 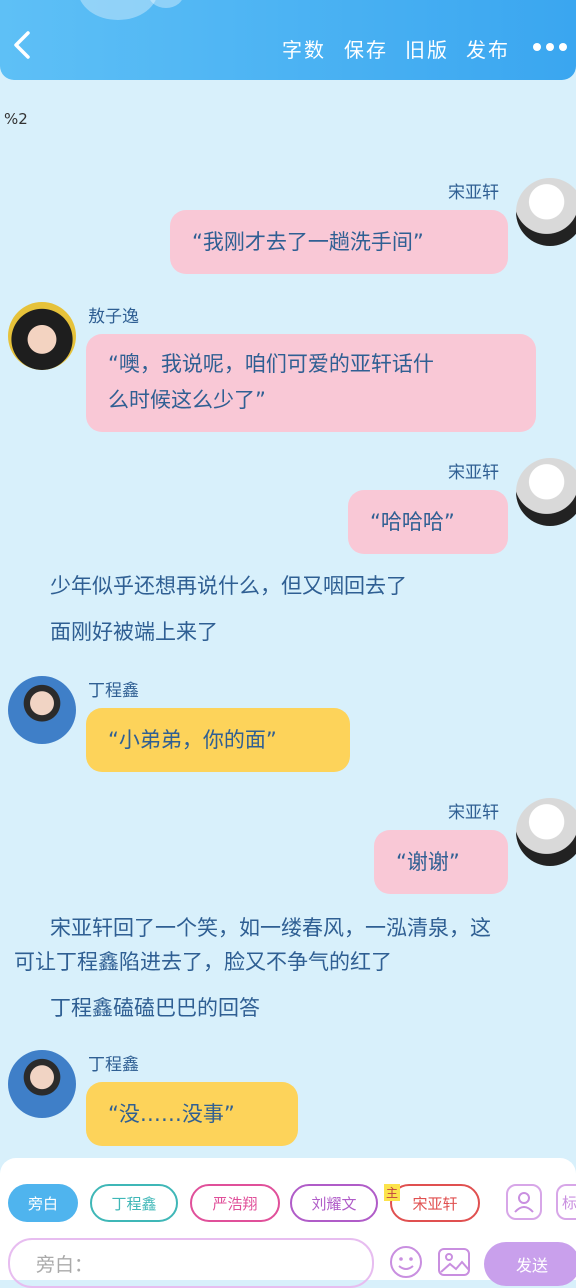 I want to click on chat-bubble: “噢，我说呢，咱们可爱的亚轩话什 么时候这么少了”, so click(x=311, y=383).